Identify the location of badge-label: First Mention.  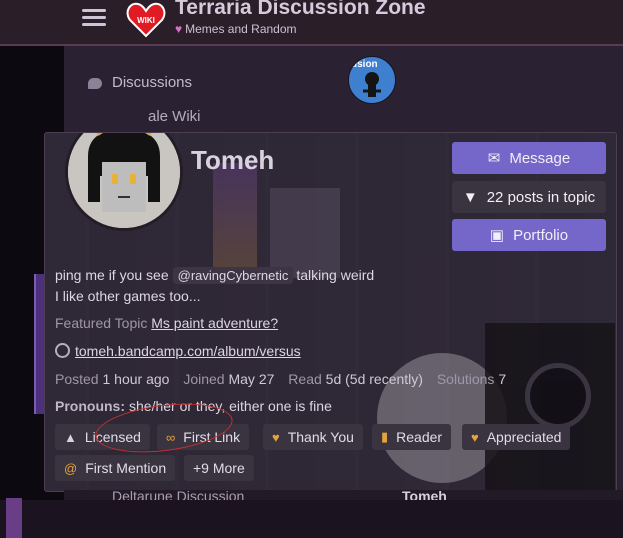
(126, 468).